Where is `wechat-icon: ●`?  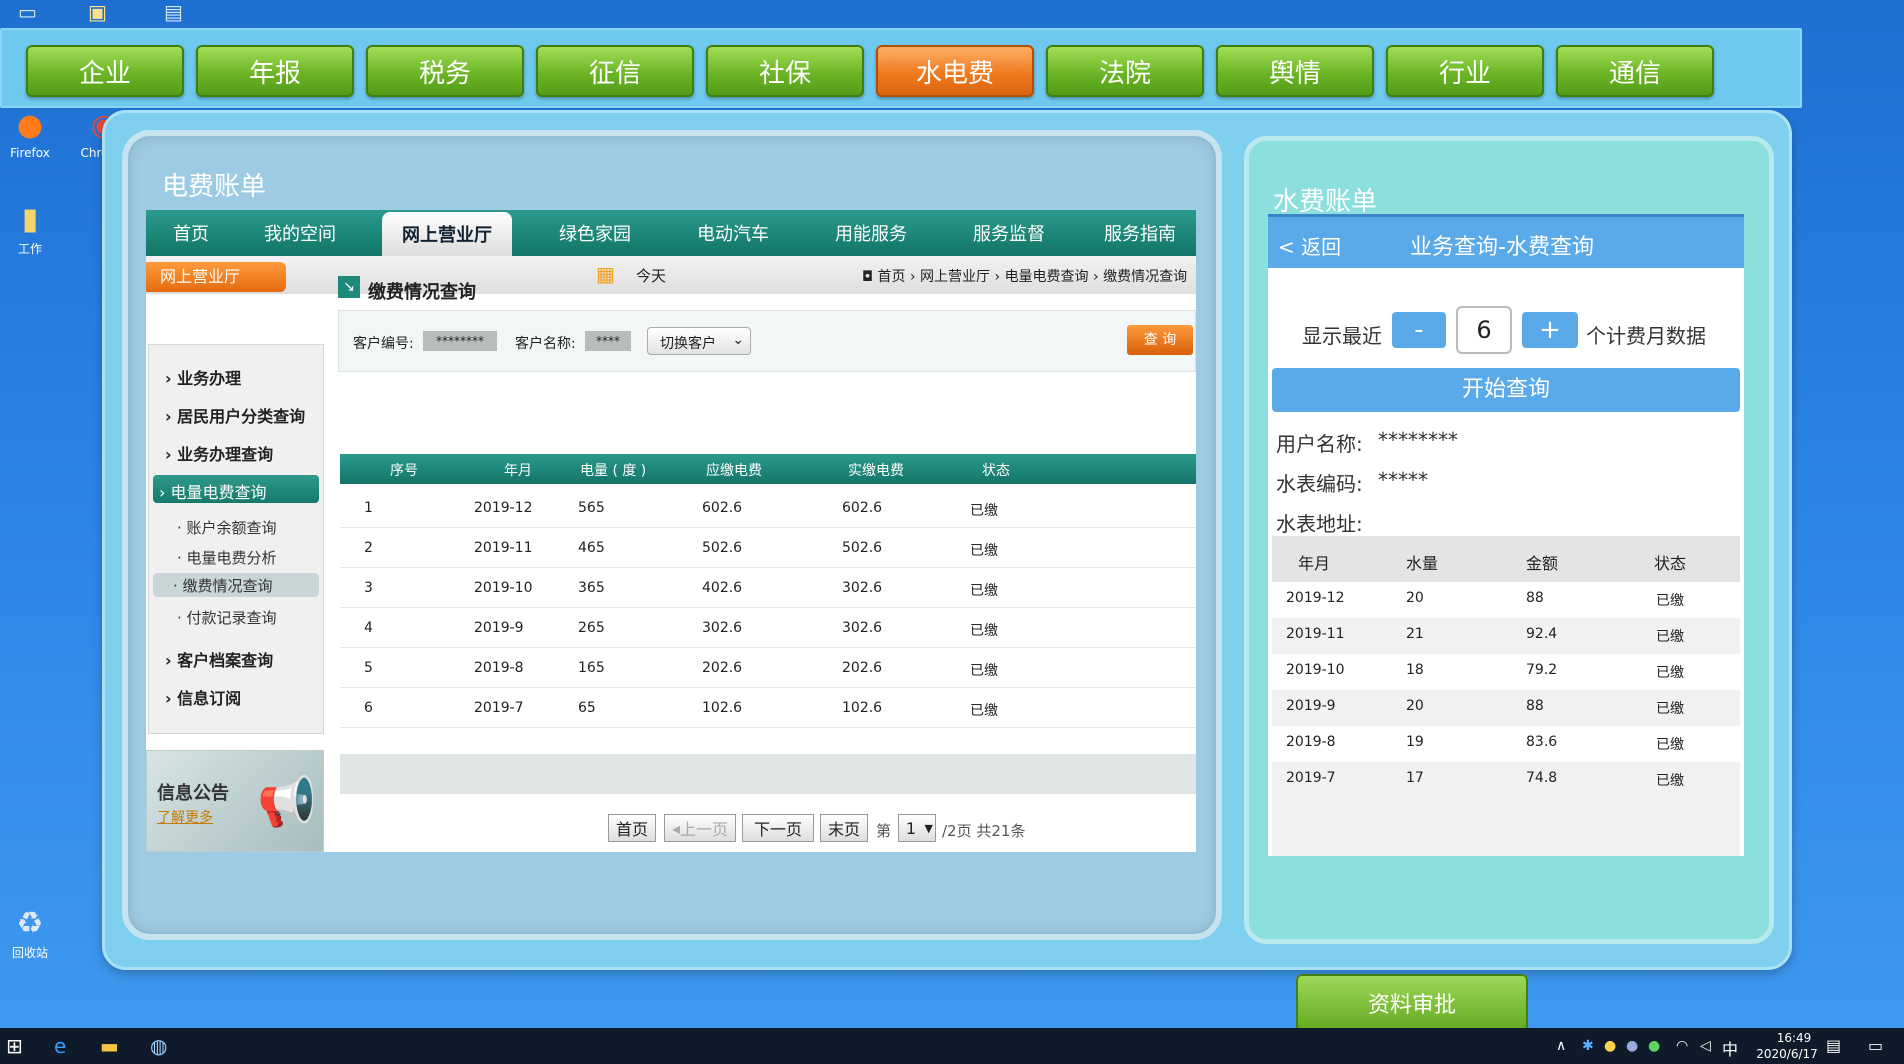
wechat-icon: ● is located at coordinates (1654, 1046).